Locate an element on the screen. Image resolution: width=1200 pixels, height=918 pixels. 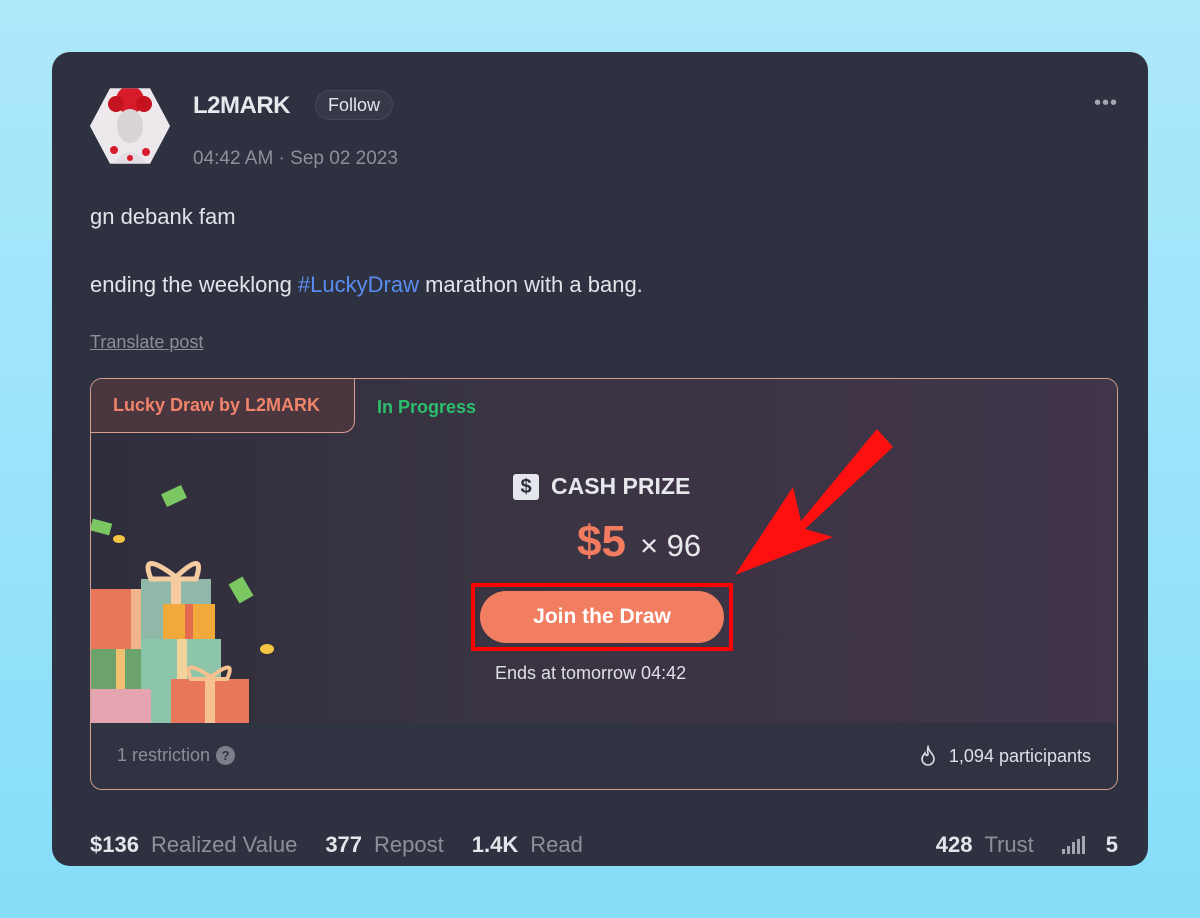
fire-icon is located at coordinates (928, 755).